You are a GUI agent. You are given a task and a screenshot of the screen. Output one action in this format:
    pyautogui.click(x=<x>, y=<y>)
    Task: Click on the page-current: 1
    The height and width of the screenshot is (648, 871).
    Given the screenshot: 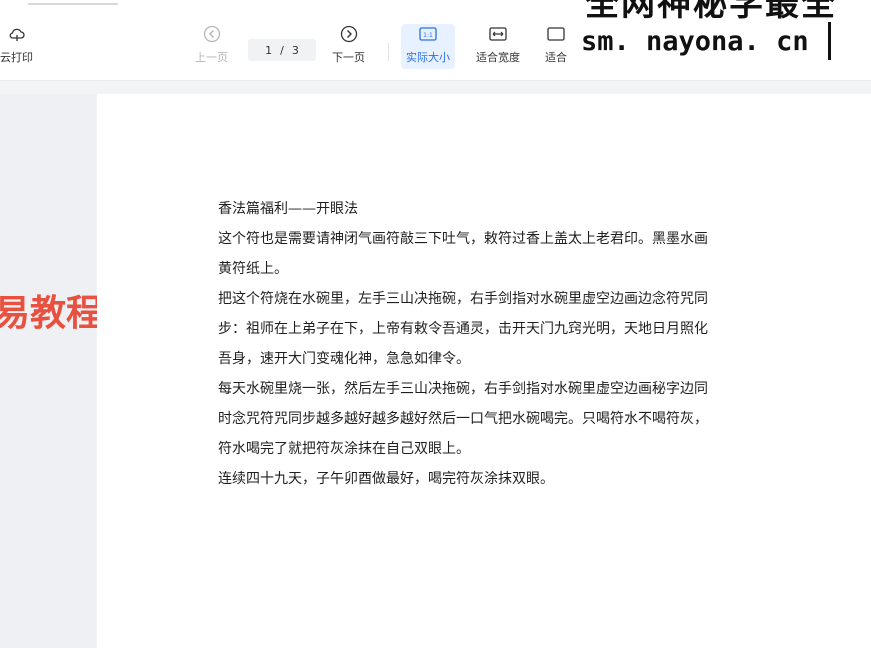 What is the action you would take?
    pyautogui.click(x=268, y=50)
    